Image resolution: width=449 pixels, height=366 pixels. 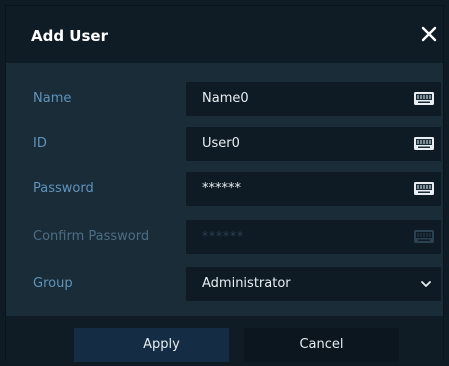 What do you see at coordinates (246, 283) in the screenshot?
I see `group-value: Administrator` at bounding box center [246, 283].